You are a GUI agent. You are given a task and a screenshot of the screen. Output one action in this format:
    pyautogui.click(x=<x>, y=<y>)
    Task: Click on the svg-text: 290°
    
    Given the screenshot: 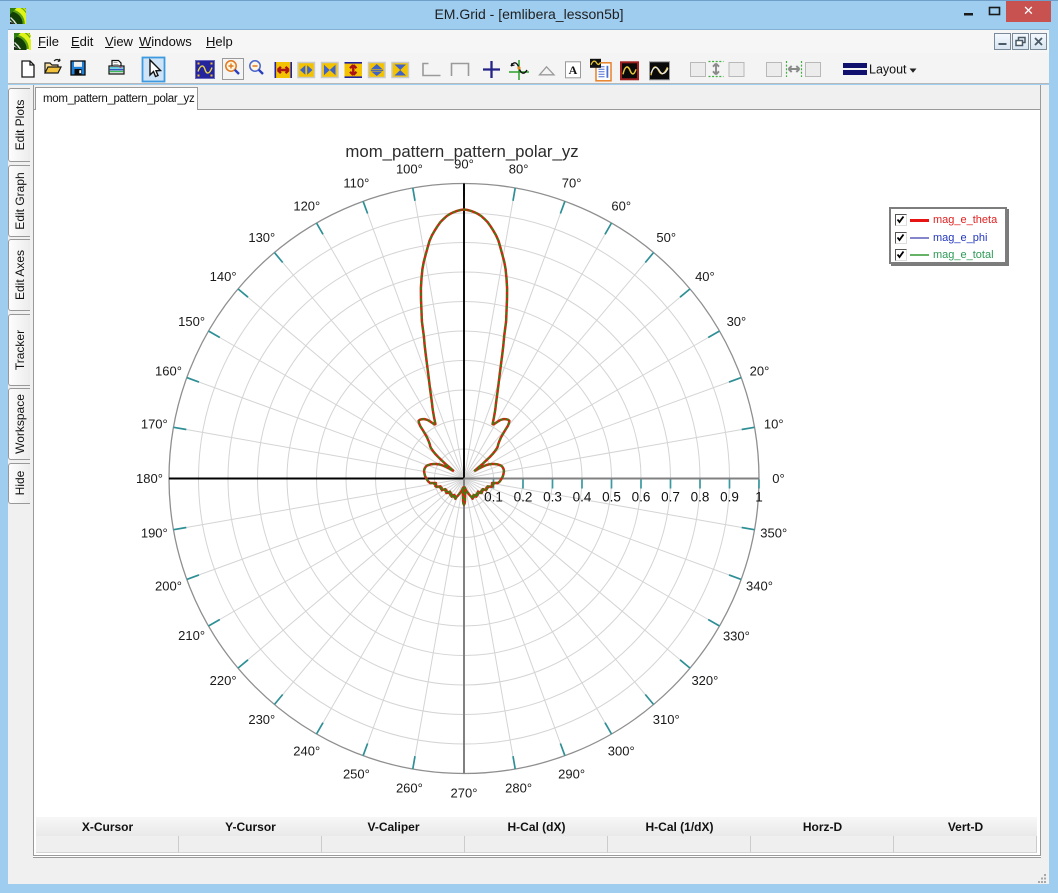 What is the action you would take?
    pyautogui.click(x=571, y=774)
    